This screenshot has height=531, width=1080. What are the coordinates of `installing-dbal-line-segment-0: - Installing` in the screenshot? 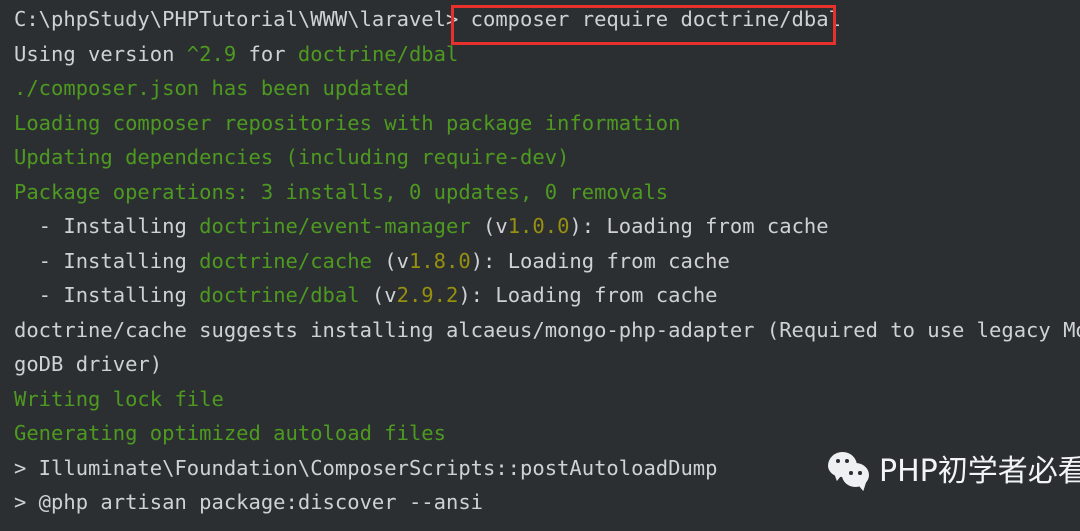 It's located at (107, 295).